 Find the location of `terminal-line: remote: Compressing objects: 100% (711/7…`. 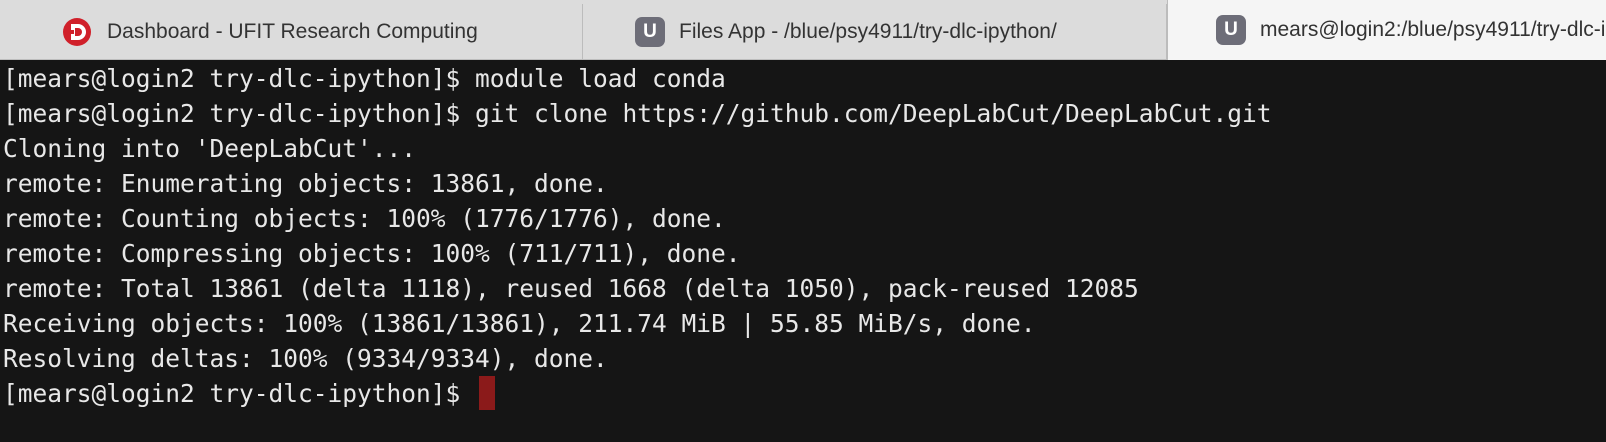

terminal-line: remote: Compressing objects: 100% (711/7… is located at coordinates (372, 253).